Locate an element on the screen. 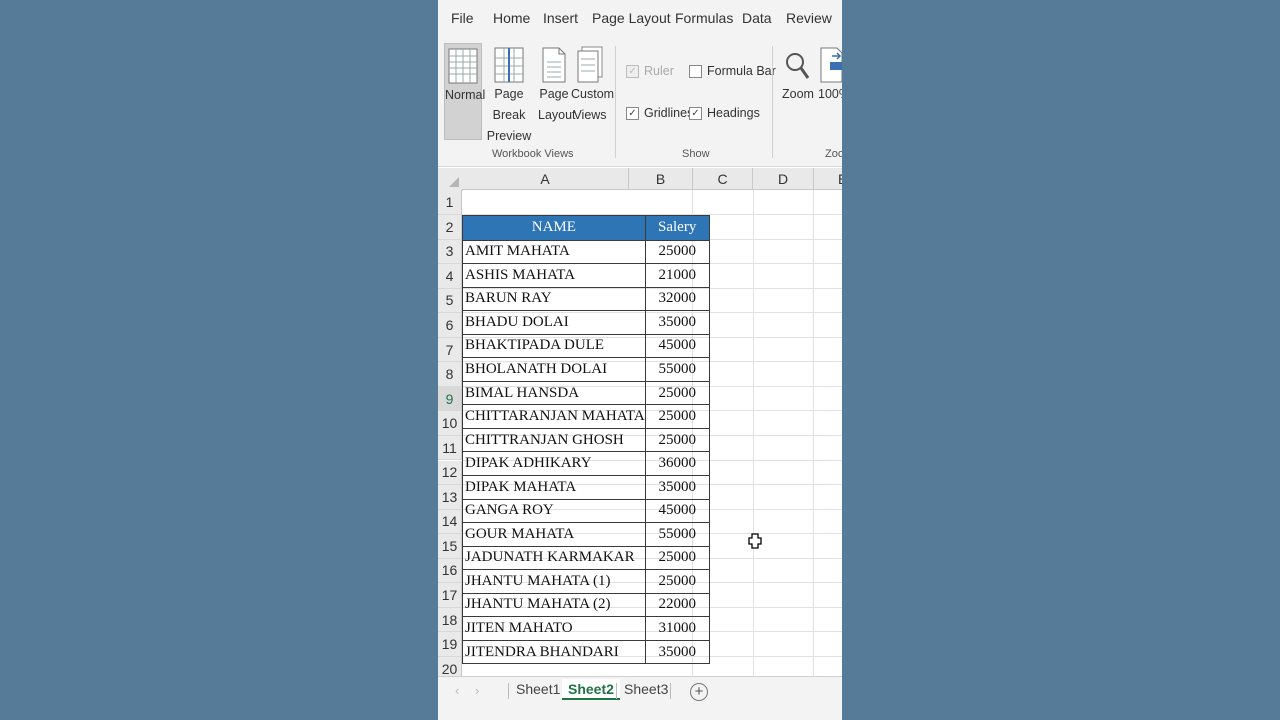 The height and width of the screenshot is (720, 1280). row-header: 13 is located at coordinates (450, 497).